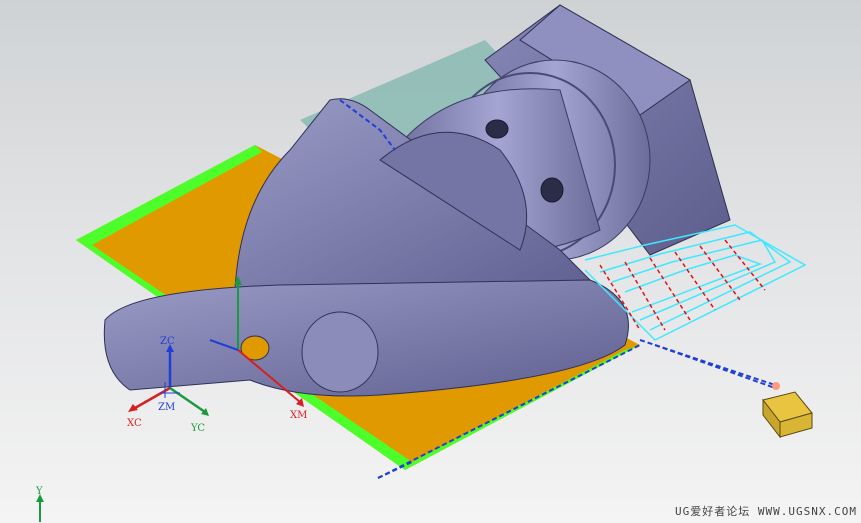 The image size is (861, 523). I want to click on yc-label: YC, so click(197, 428).